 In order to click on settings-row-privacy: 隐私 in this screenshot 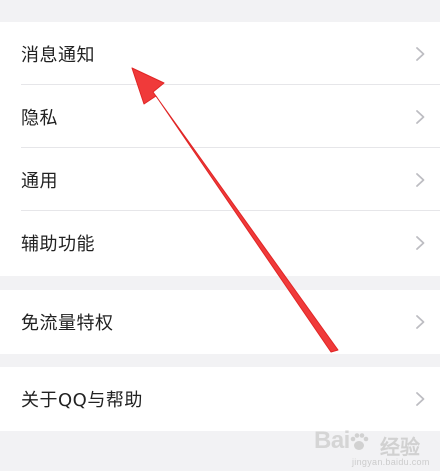, I will do `click(220, 116)`.